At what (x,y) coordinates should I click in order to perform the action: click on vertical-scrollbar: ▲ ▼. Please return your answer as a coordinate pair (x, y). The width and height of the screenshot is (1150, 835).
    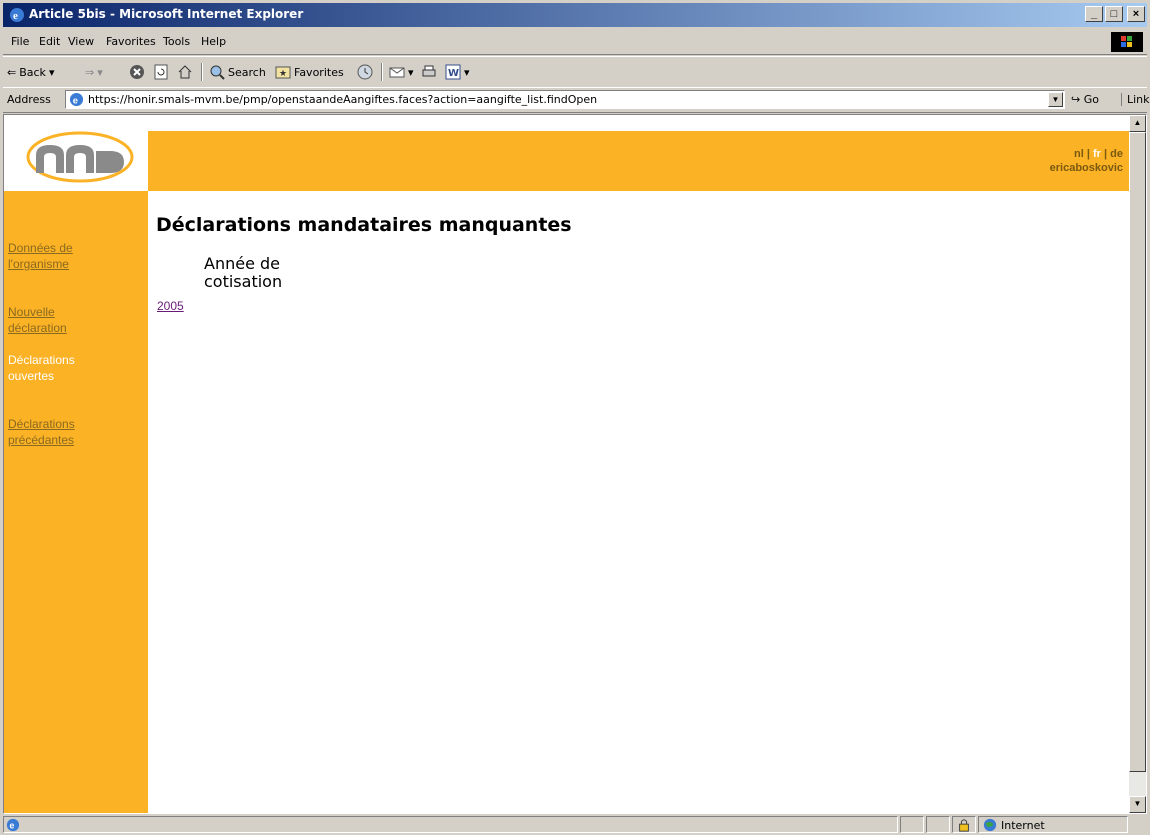
    Looking at the image, I should click on (1137, 464).